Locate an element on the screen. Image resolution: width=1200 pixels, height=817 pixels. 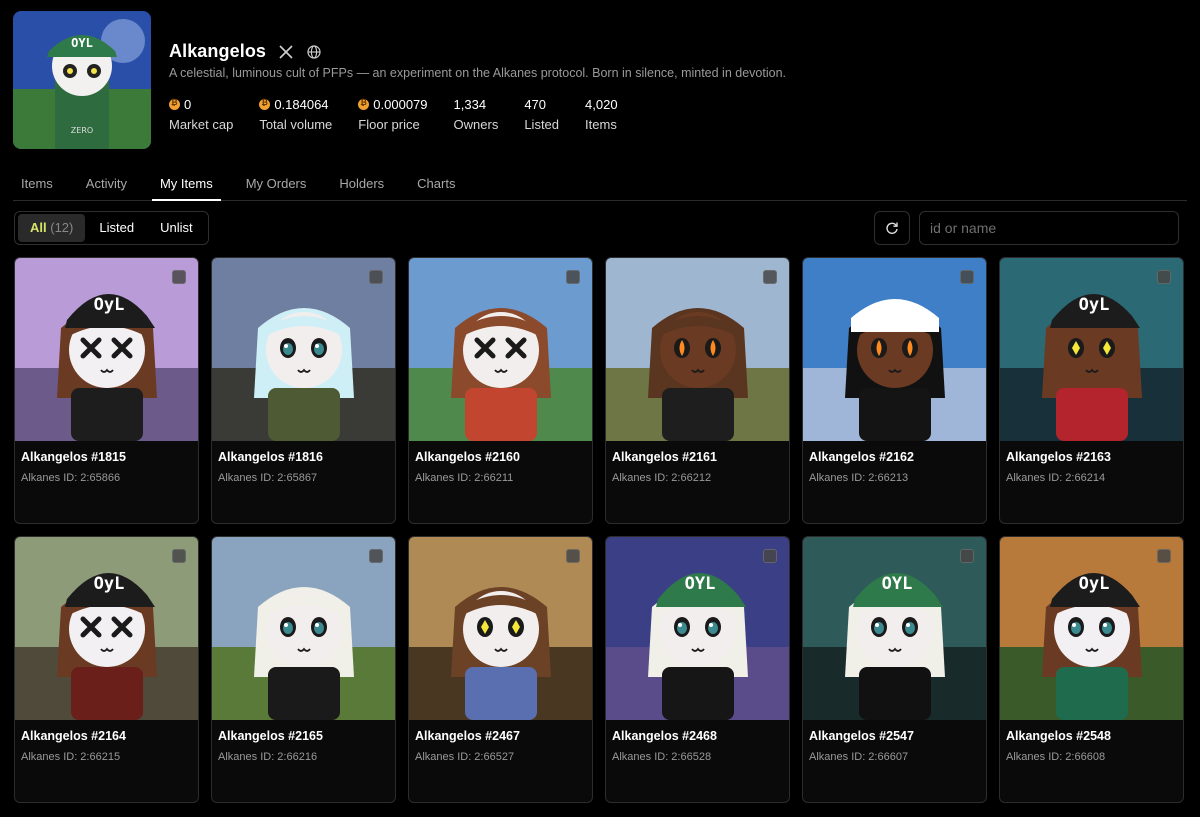
nft-card: OyL Alkangelos #2164 Alkanes ID: 2:66215 is located at coordinates (106, 669).